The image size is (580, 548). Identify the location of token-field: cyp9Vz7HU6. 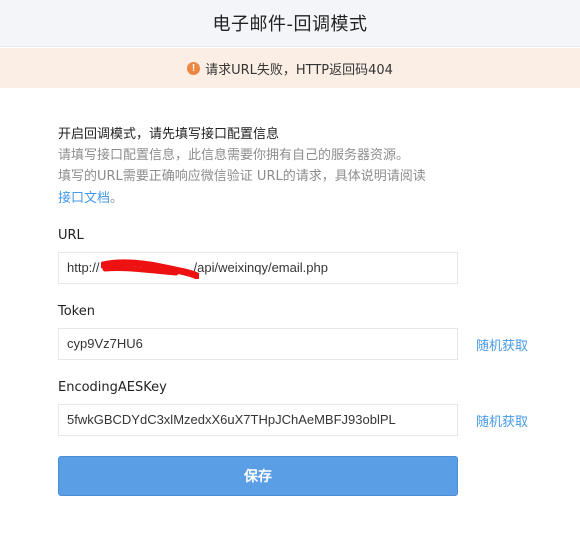
(258, 344).